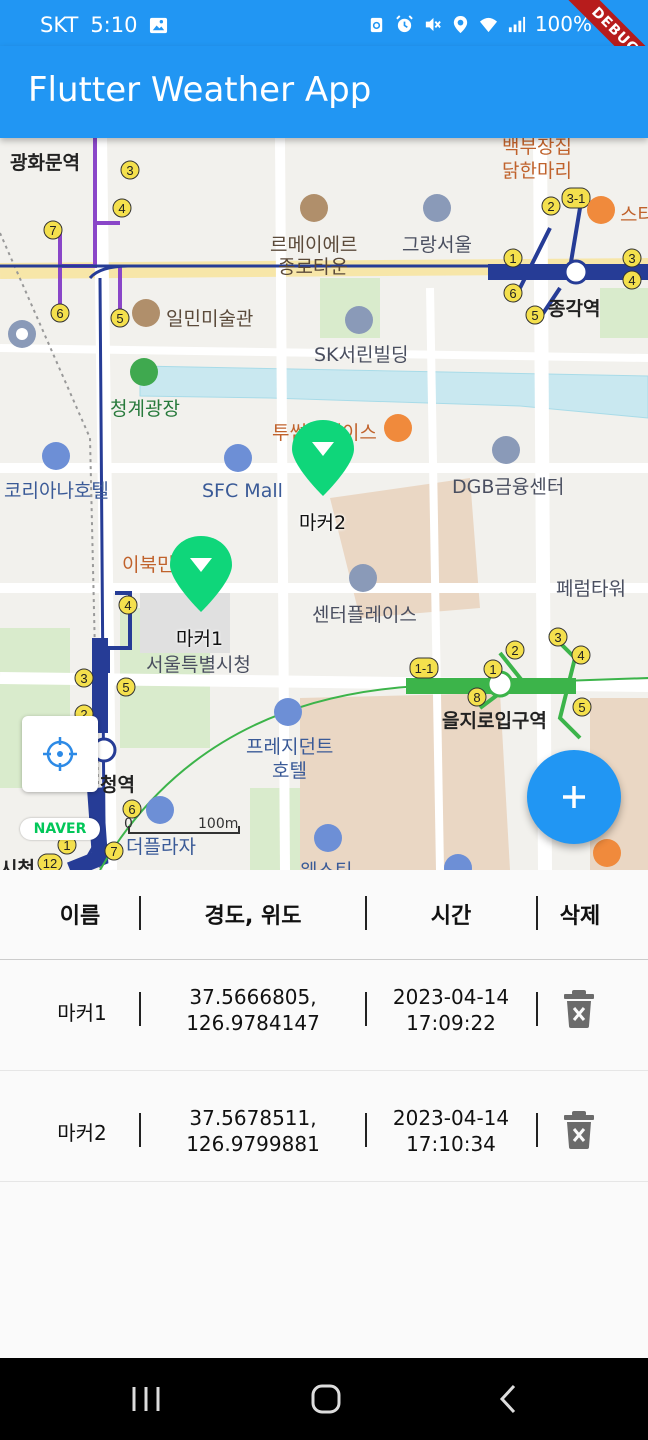 The width and height of the screenshot is (648, 1440). Describe the element at coordinates (210, 319) in the screenshot. I see `label-ilmin-museum: 일민미술관` at that location.